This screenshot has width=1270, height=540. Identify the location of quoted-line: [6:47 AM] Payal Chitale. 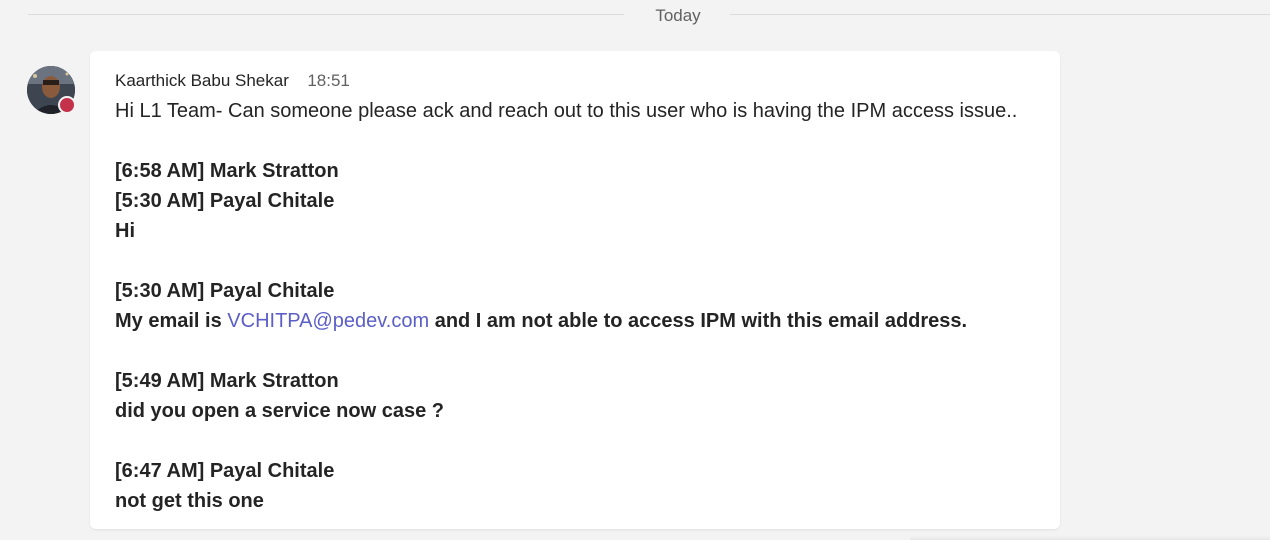
(225, 471).